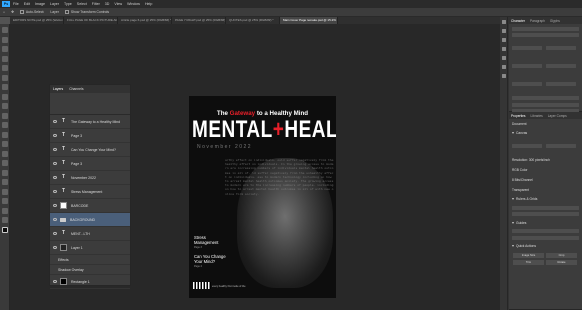 Image resolution: width=582 pixels, height=310 pixels. I want to click on layer-row: T MENT...LTH, so click(90, 234).